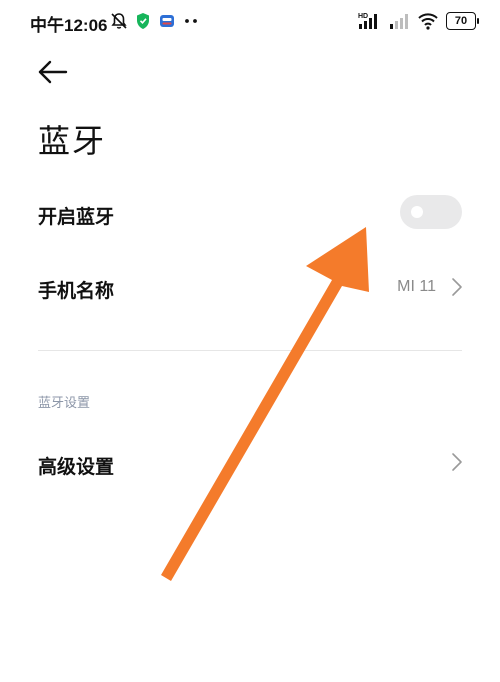 Image resolution: width=500 pixels, height=682 pixels. I want to click on hd-signal-icon: HD, so click(367, 21).